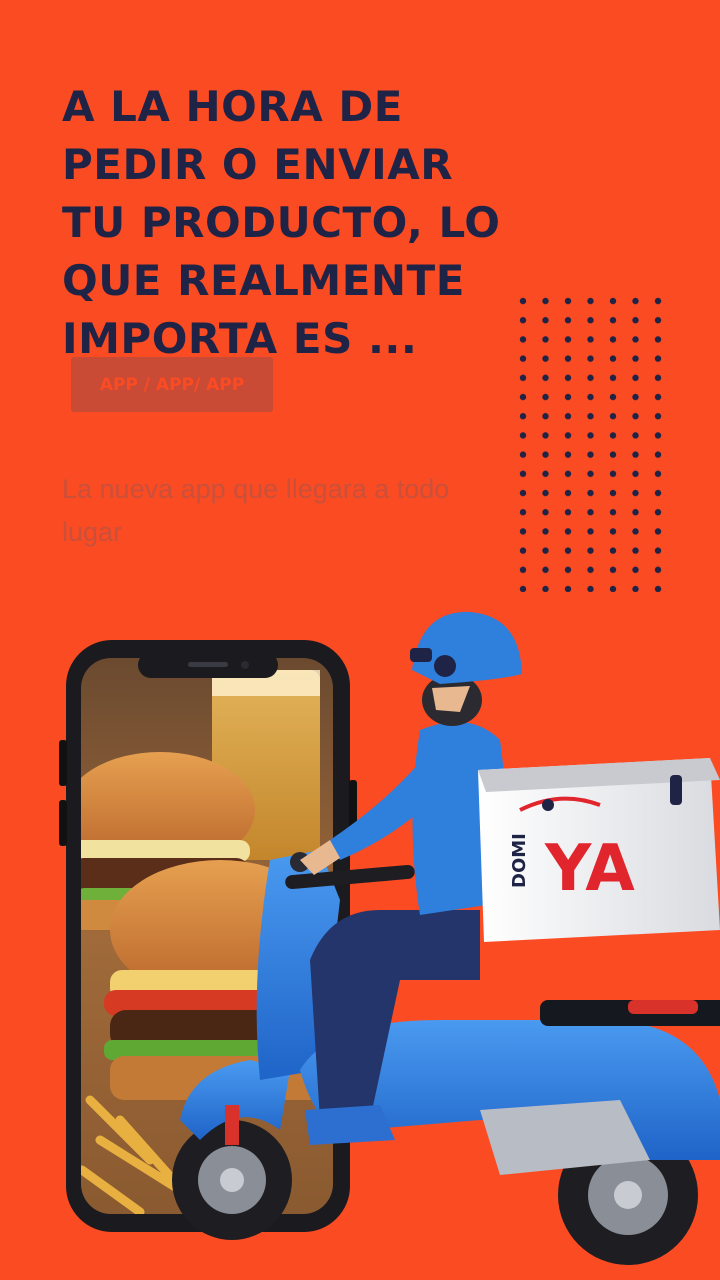 The width and height of the screenshot is (720, 1280). Describe the element at coordinates (172, 384) in the screenshot. I see `app-badge: APP / APP/ APP` at that location.